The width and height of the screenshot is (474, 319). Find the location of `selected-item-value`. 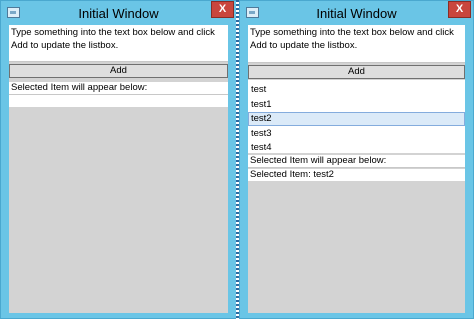

selected-item-value is located at coordinates (118, 101).